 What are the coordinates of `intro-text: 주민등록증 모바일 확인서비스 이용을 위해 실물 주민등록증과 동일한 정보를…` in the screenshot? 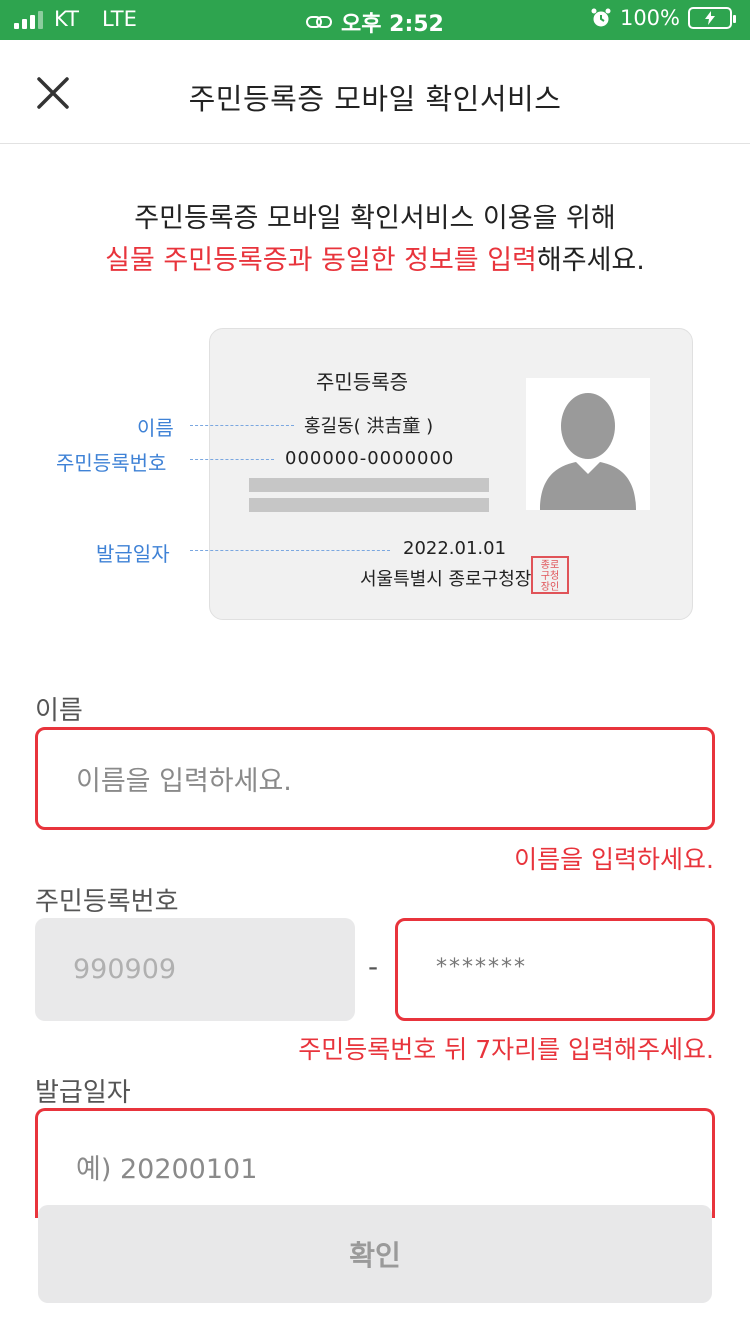 It's located at (375, 240).